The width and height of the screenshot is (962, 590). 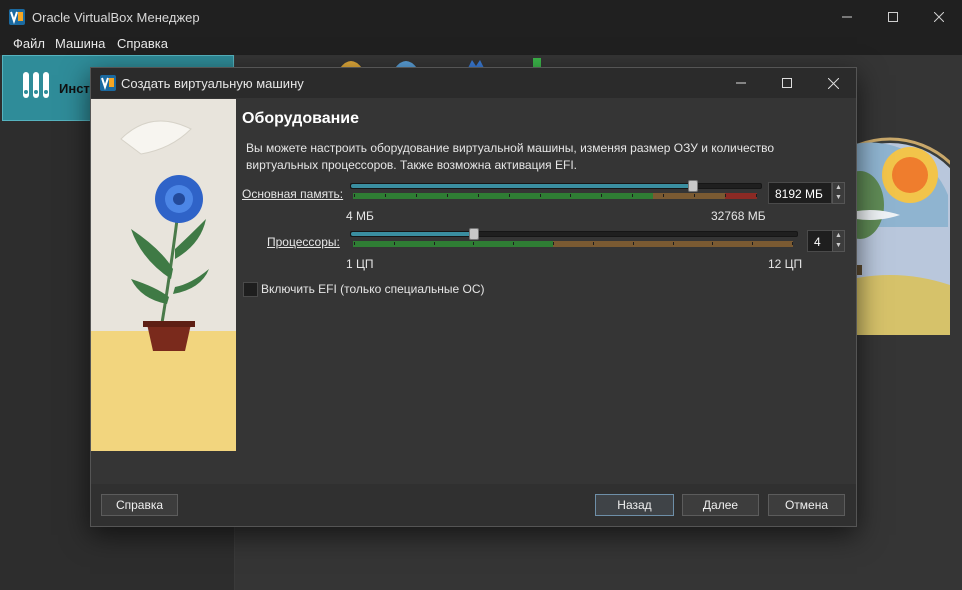 What do you see at coordinates (800, 193) in the screenshot?
I see `memory-input: 8192 МБ` at bounding box center [800, 193].